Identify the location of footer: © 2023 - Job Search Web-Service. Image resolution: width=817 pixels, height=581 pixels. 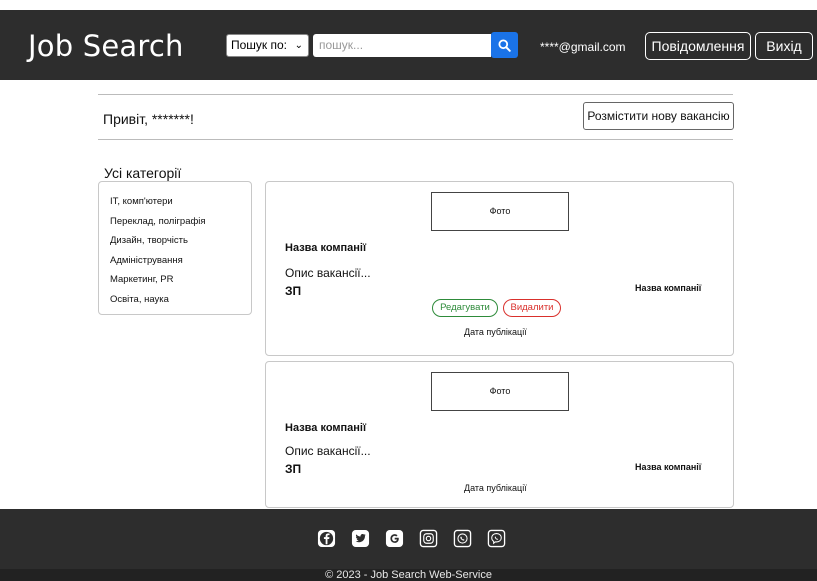
(408, 545).